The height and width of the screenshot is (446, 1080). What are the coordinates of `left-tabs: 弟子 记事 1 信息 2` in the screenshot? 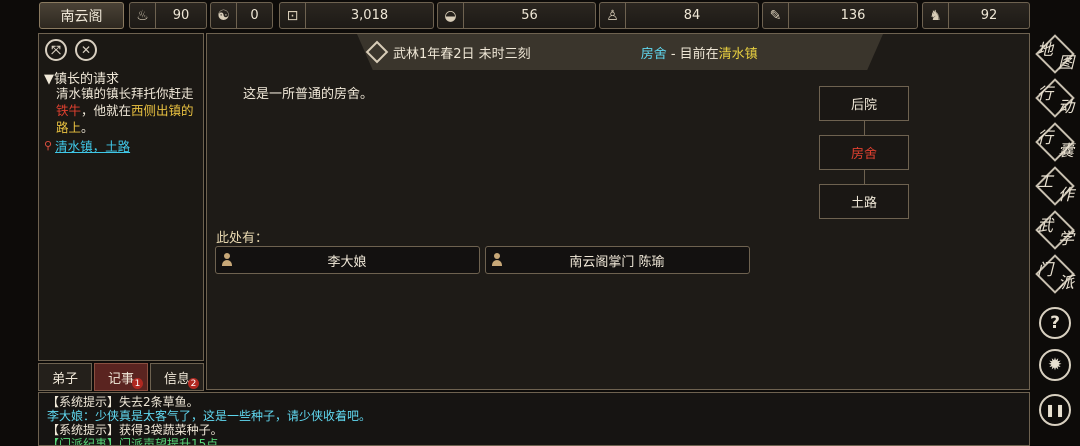 It's located at (121, 377).